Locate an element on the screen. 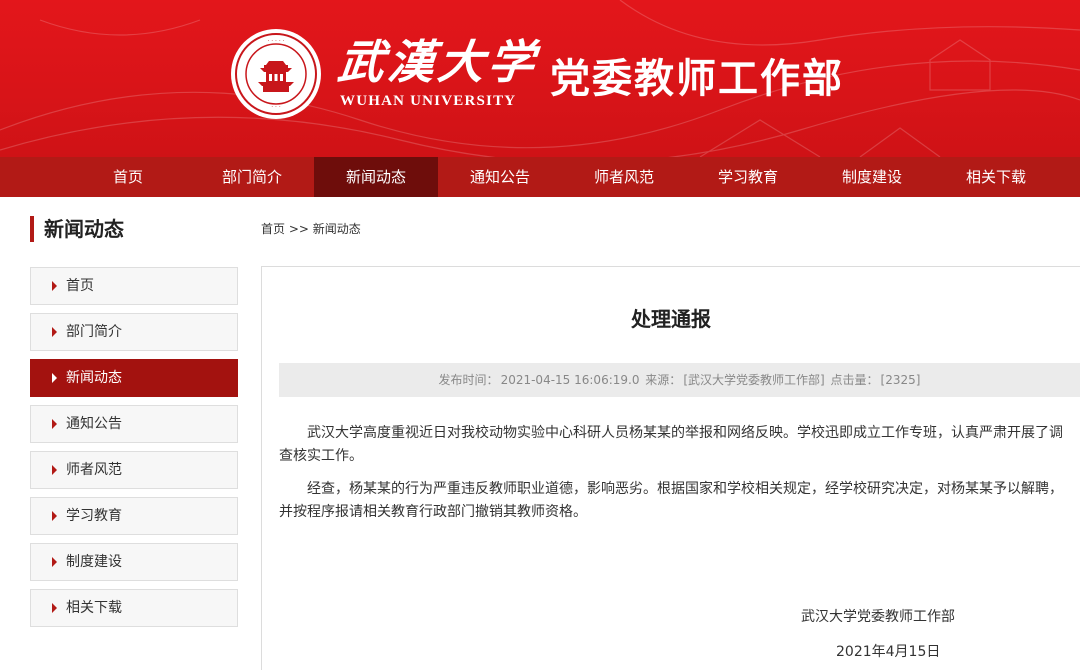 This screenshot has height=670, width=1080. sidebar-item-study: 学习教育 is located at coordinates (134, 516).